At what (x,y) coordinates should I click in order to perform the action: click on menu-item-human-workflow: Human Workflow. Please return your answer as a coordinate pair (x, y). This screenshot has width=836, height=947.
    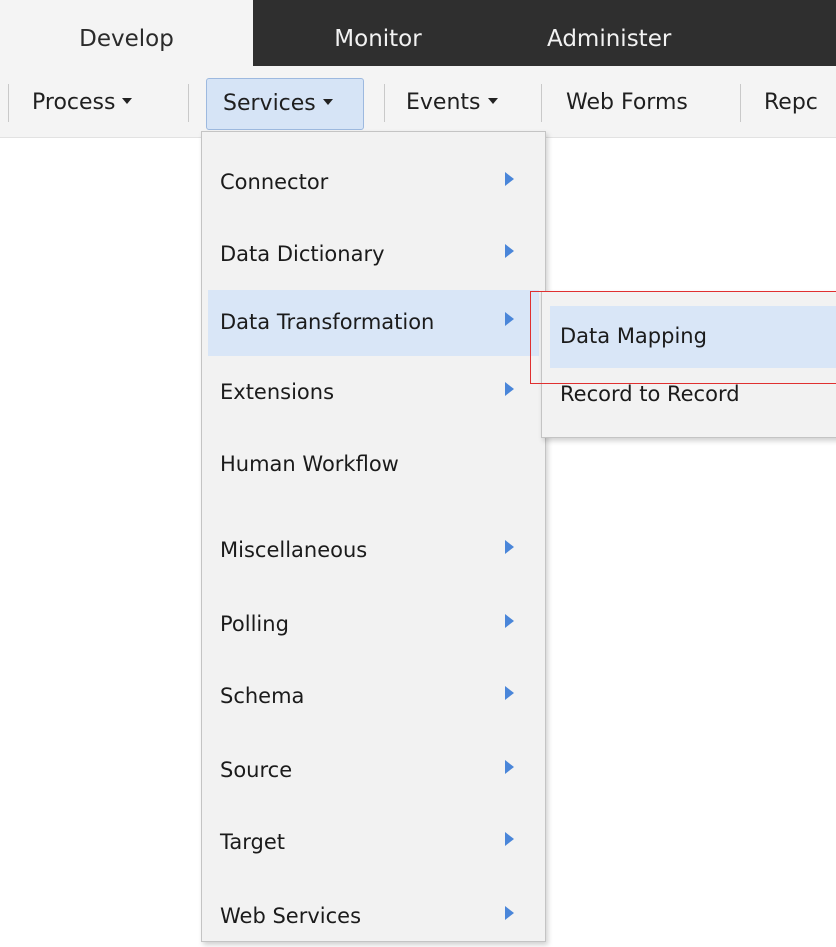
    Looking at the image, I should click on (373, 465).